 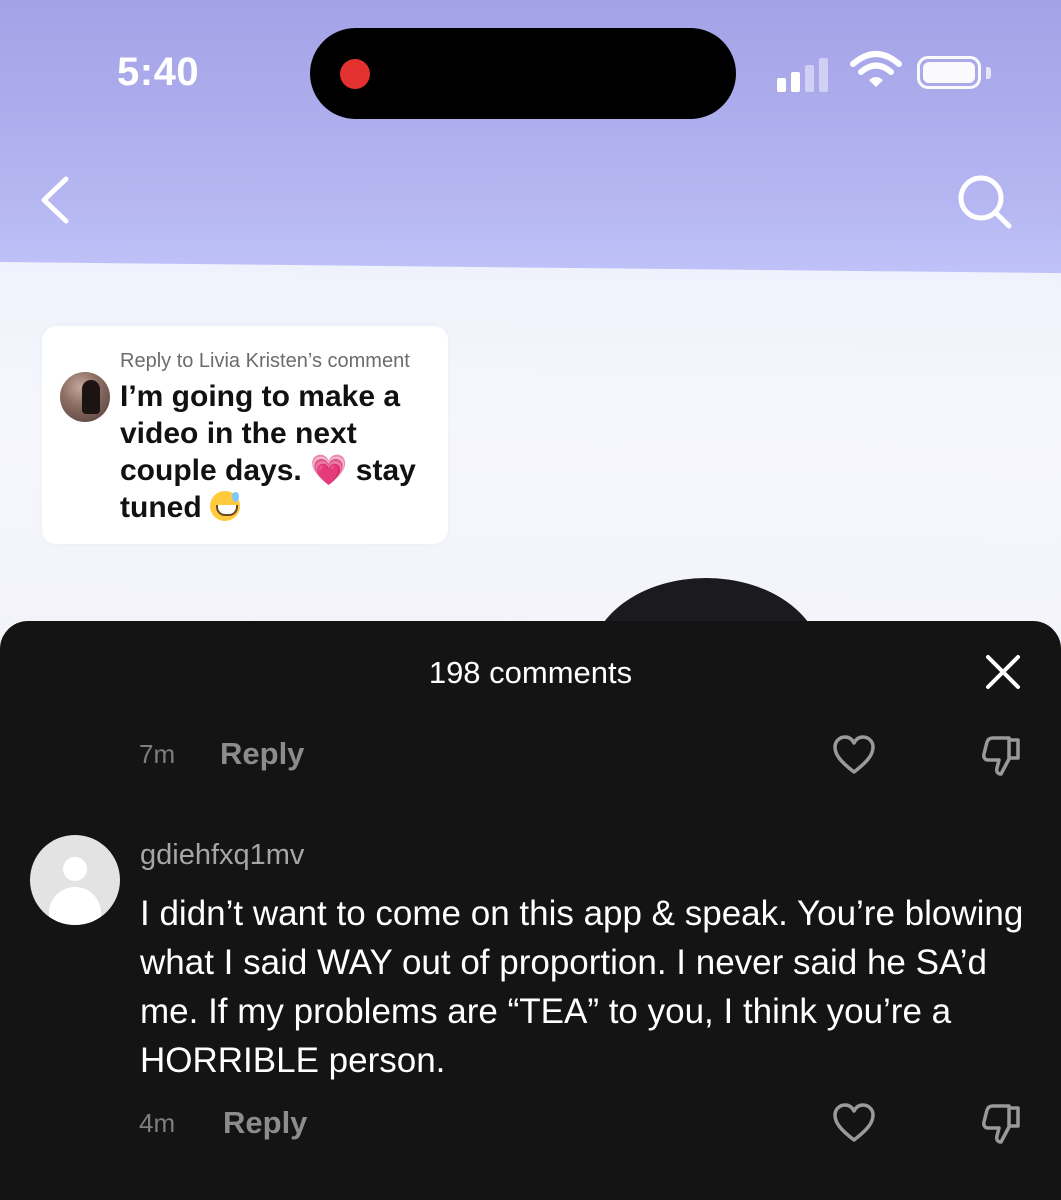 I want to click on commenter-avatar, so click(x=75, y=880).